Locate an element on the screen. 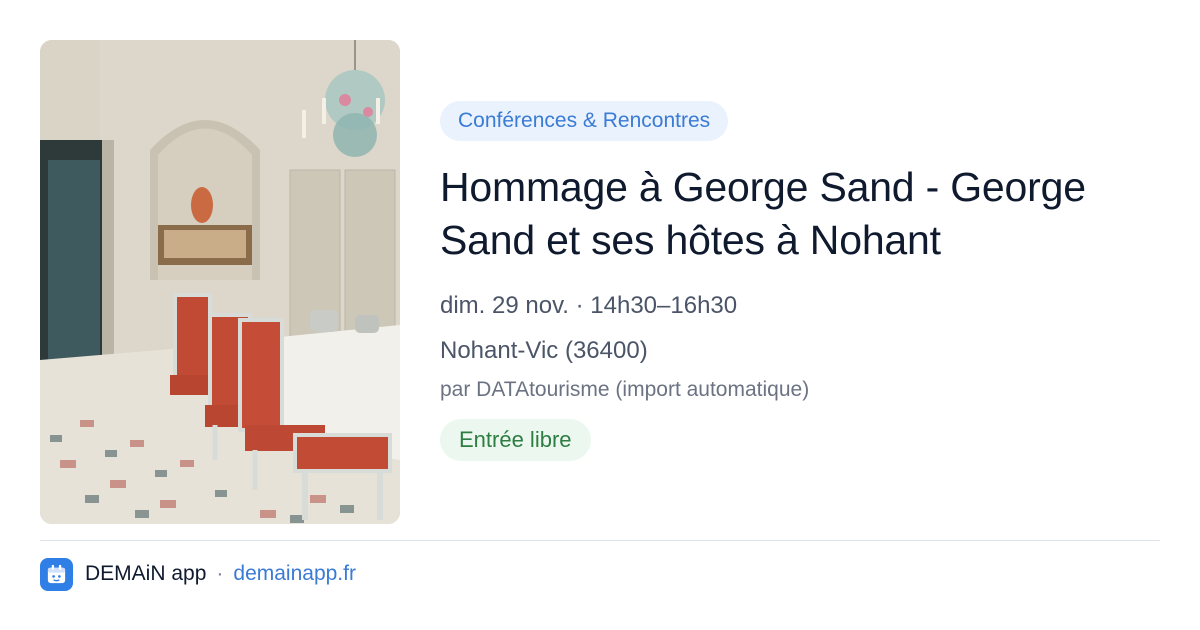 The height and width of the screenshot is (630, 1200). event-date: dim. 29 nov. · 14h30–16h30 is located at coordinates (589, 305).